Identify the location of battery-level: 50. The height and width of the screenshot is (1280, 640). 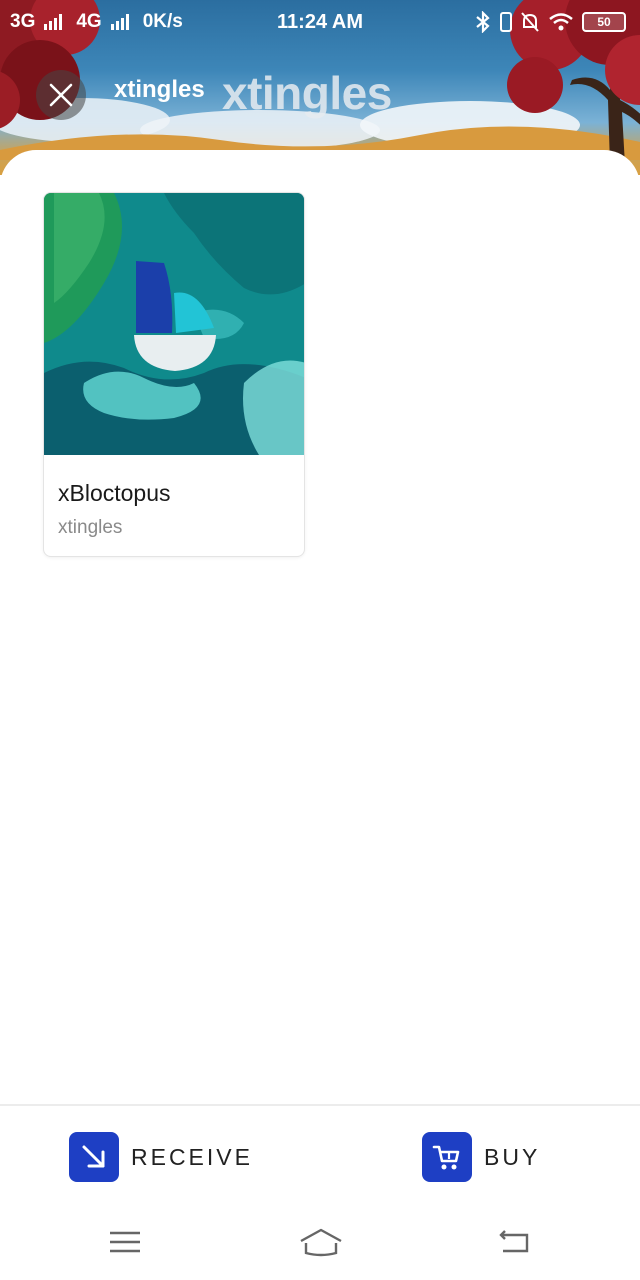
(604, 22).